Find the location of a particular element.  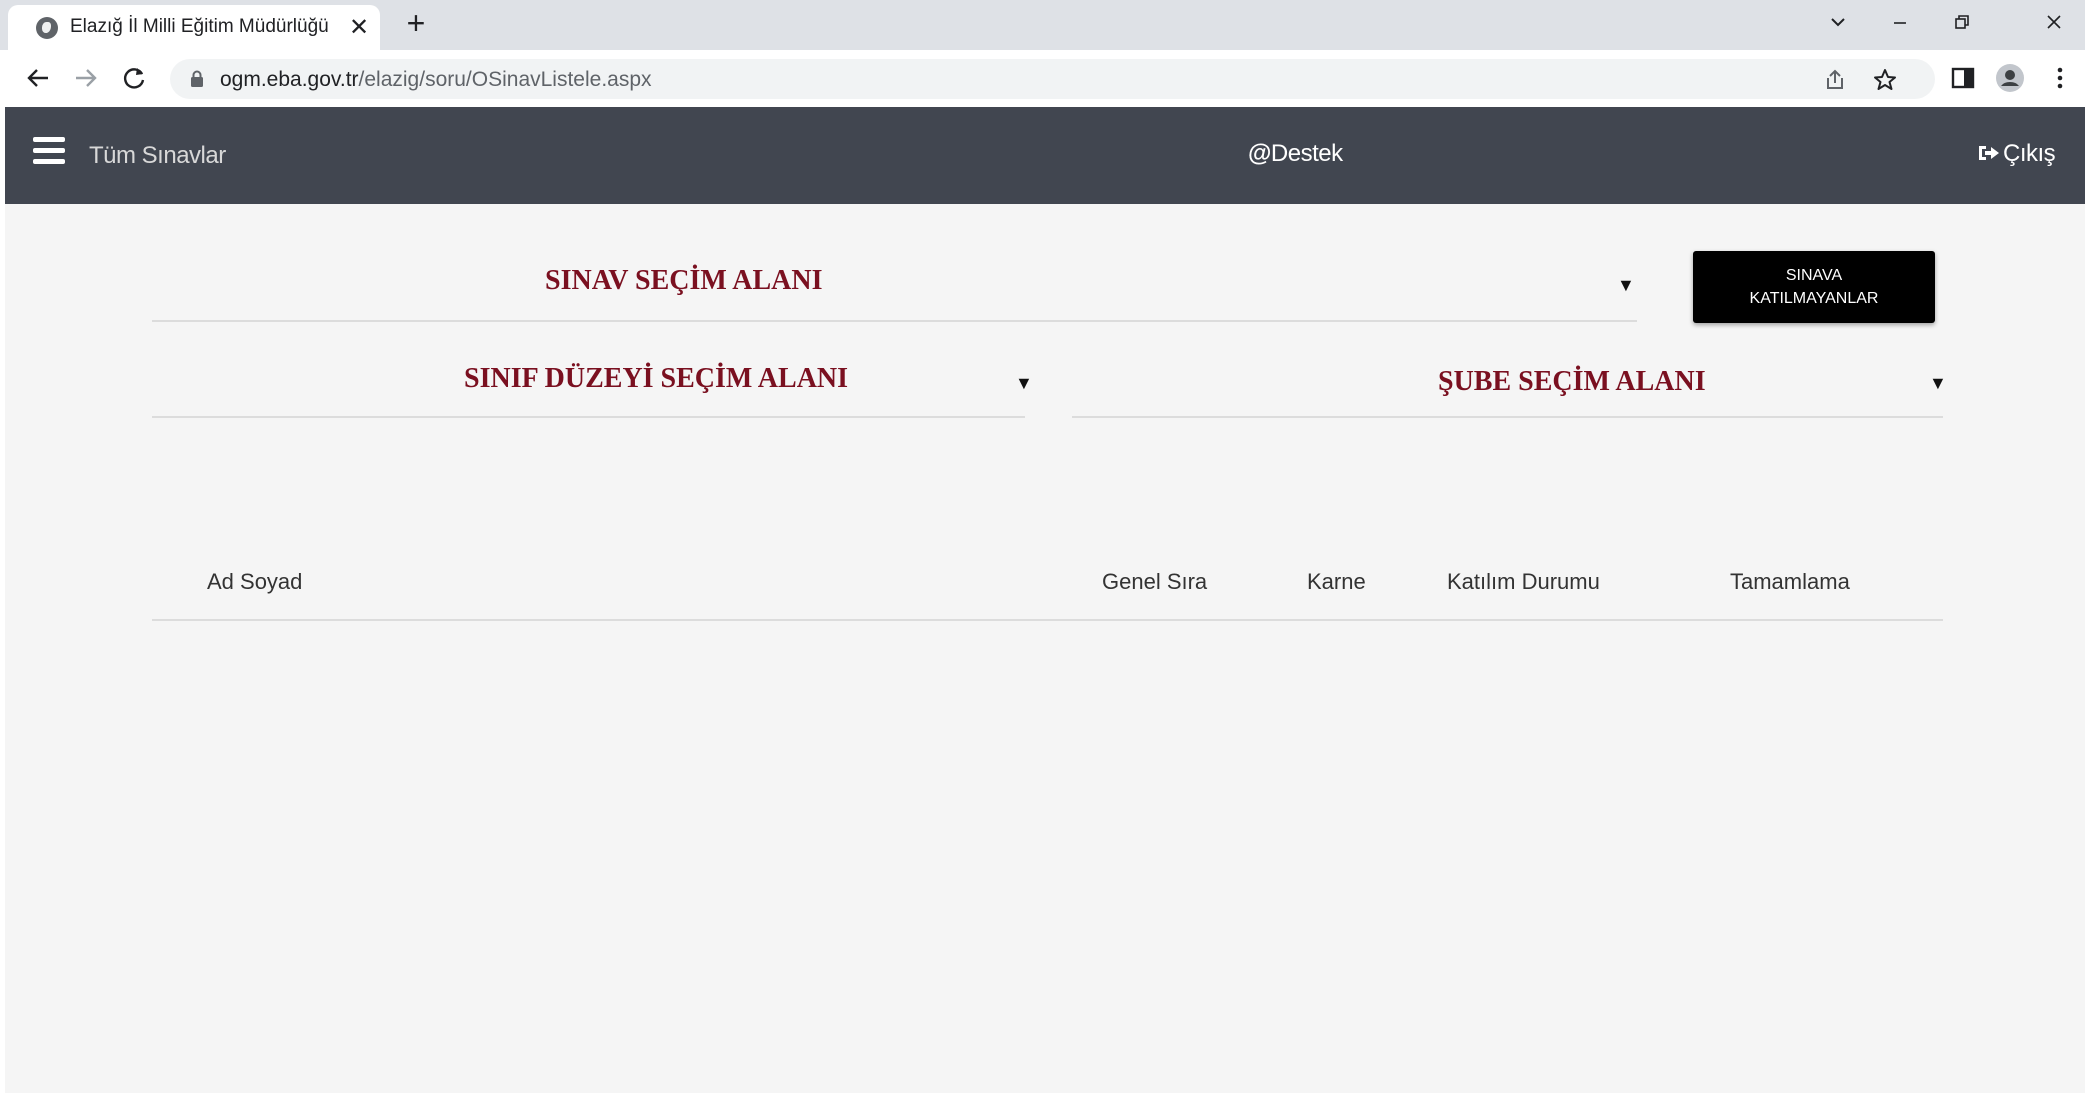

back-arrow-icon is located at coordinates (38, 78).